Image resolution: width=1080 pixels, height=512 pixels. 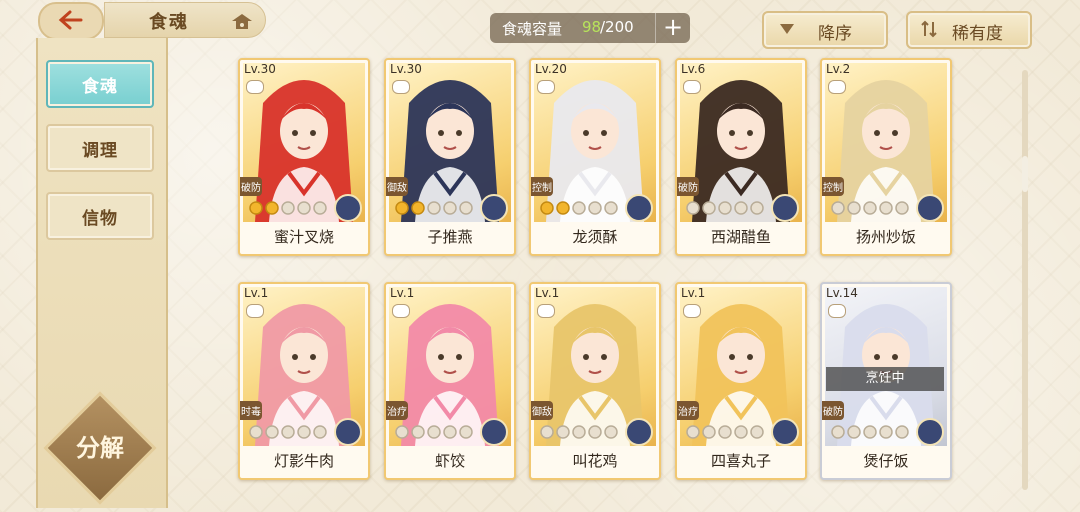 I want to click on card-name: 扬州炒饭, so click(x=885, y=237).